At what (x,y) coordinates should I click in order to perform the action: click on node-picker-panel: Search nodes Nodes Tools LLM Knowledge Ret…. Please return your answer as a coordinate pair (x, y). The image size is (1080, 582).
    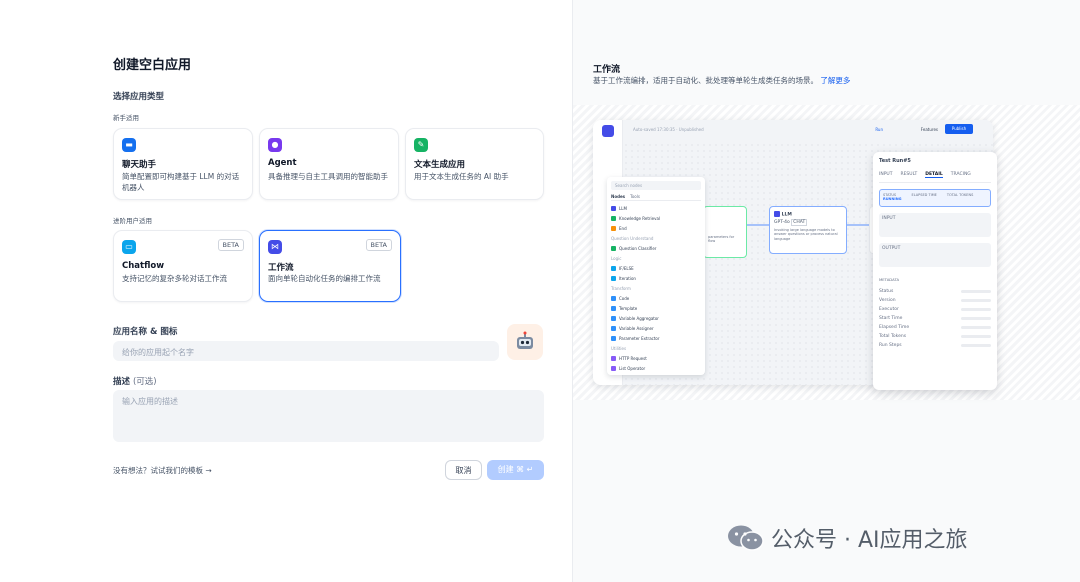
    Looking at the image, I should click on (656, 276).